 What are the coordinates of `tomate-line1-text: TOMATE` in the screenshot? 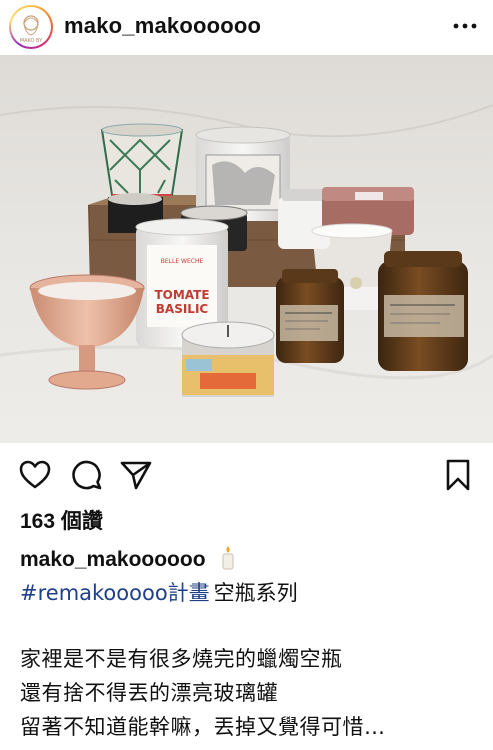 It's located at (181, 295).